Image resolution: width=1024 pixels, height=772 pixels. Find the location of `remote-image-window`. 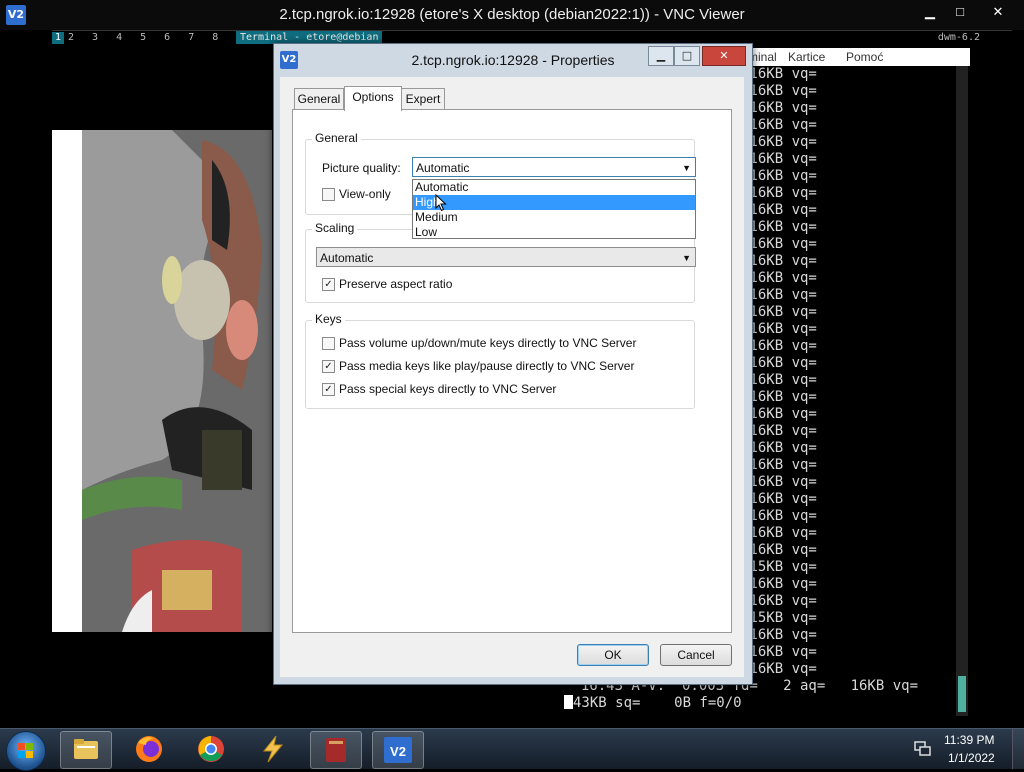

remote-image-window is located at coordinates (162, 381).